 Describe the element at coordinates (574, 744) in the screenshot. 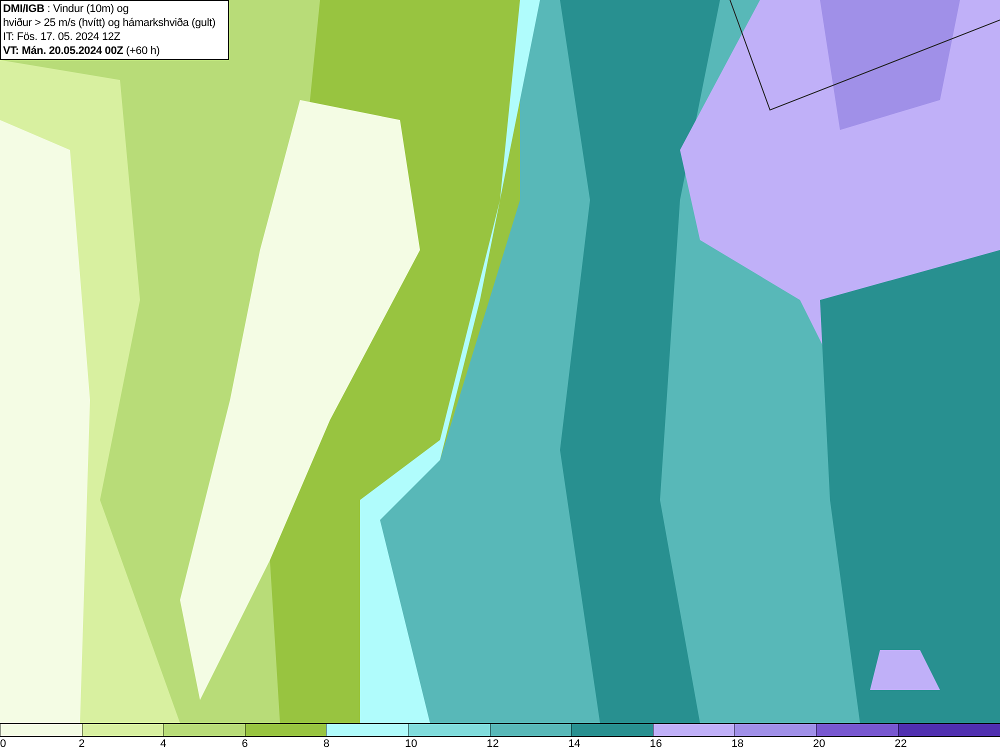

I see `legend-tick-label: 14` at that location.